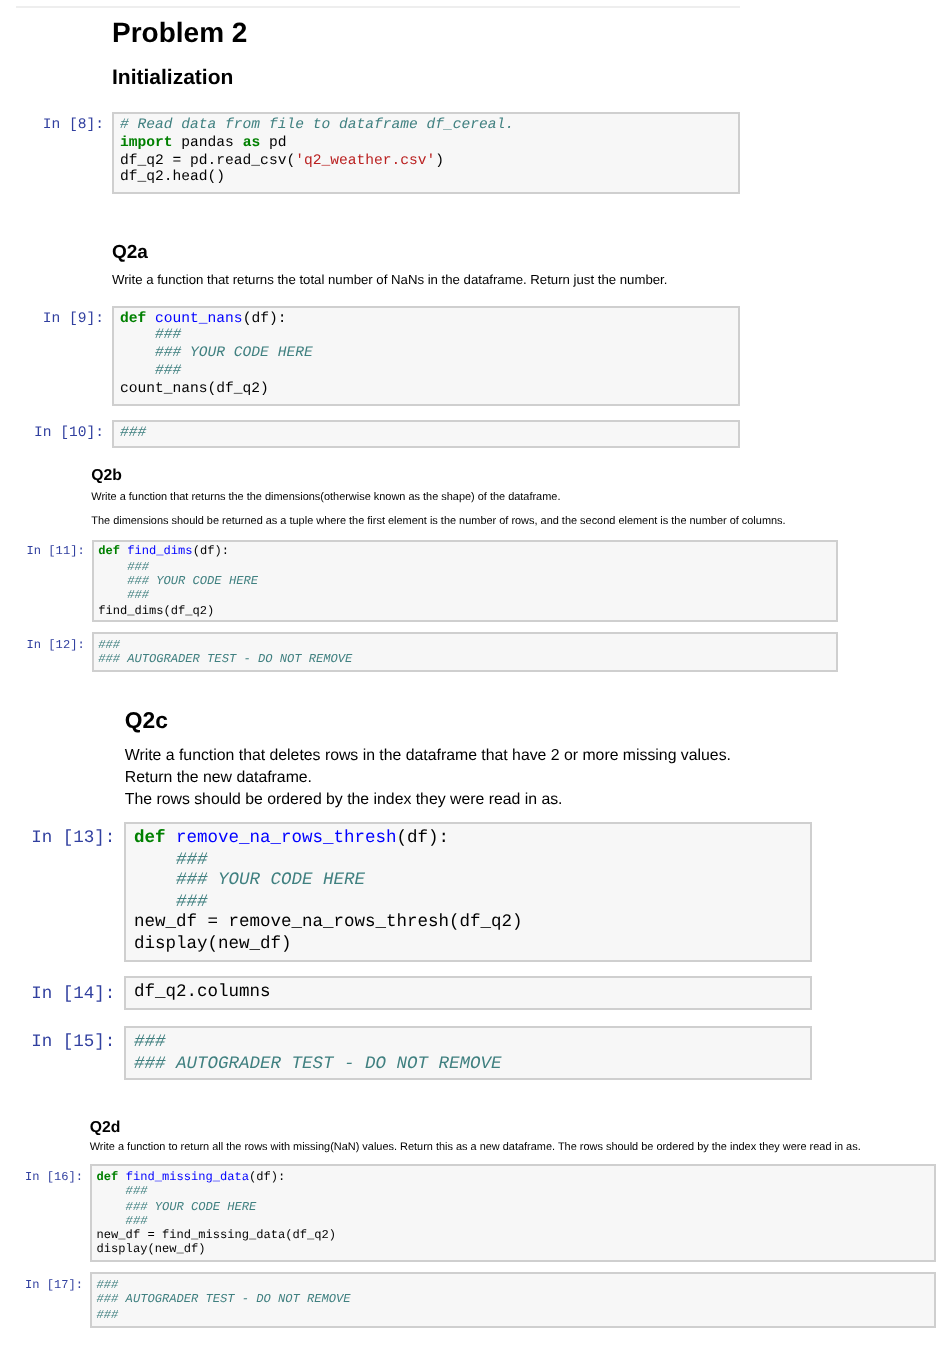  What do you see at coordinates (131, 253) in the screenshot?
I see `question-heading: Q2a` at bounding box center [131, 253].